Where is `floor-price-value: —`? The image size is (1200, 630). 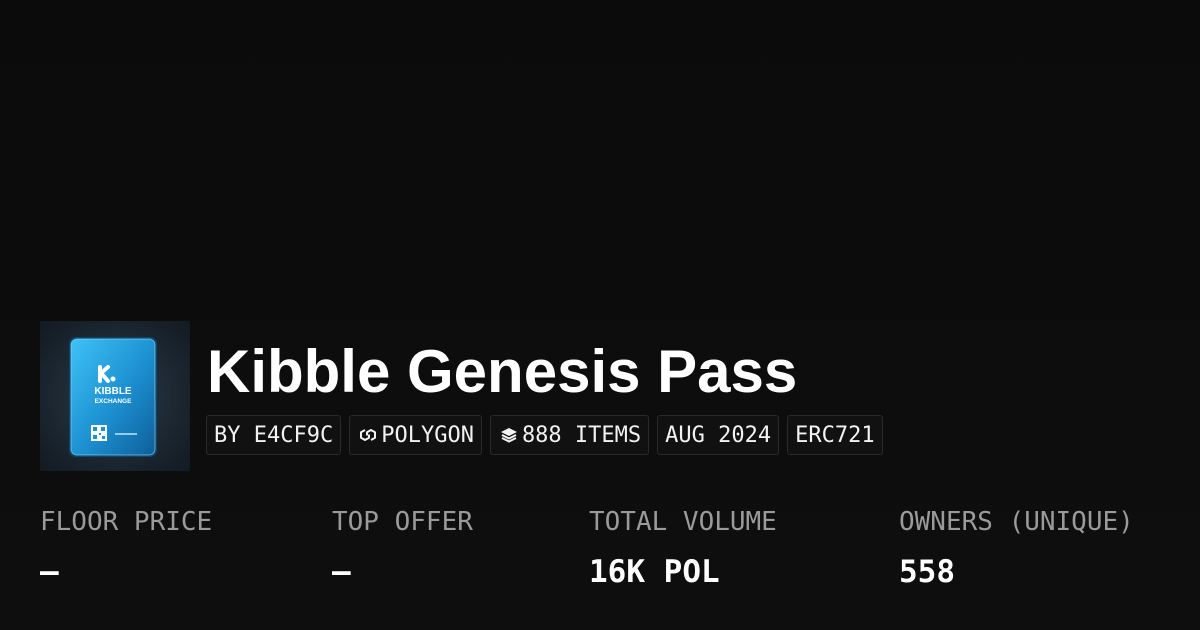 floor-price-value: — is located at coordinates (49, 572).